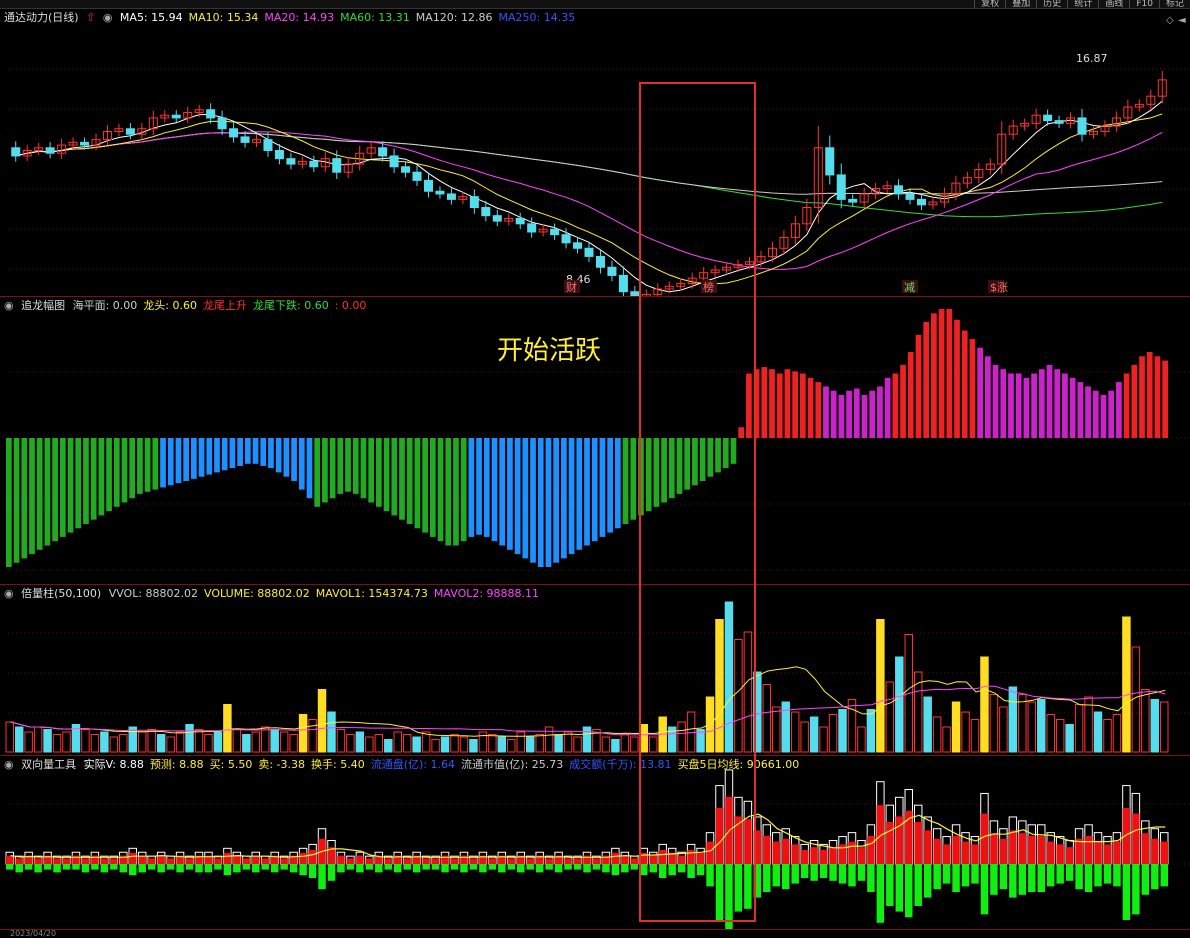 This screenshot has height=938, width=1190. I want to click on indicator-title: 追龙幅图, so click(43, 305).